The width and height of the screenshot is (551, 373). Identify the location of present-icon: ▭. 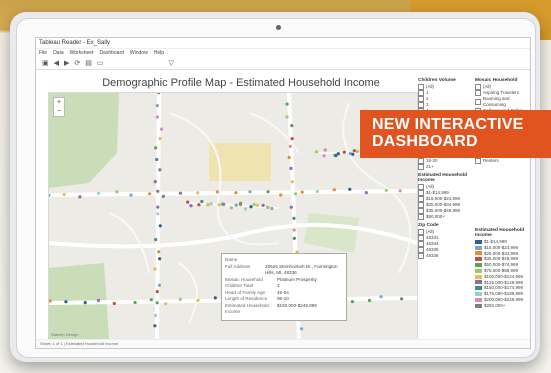
(100, 63).